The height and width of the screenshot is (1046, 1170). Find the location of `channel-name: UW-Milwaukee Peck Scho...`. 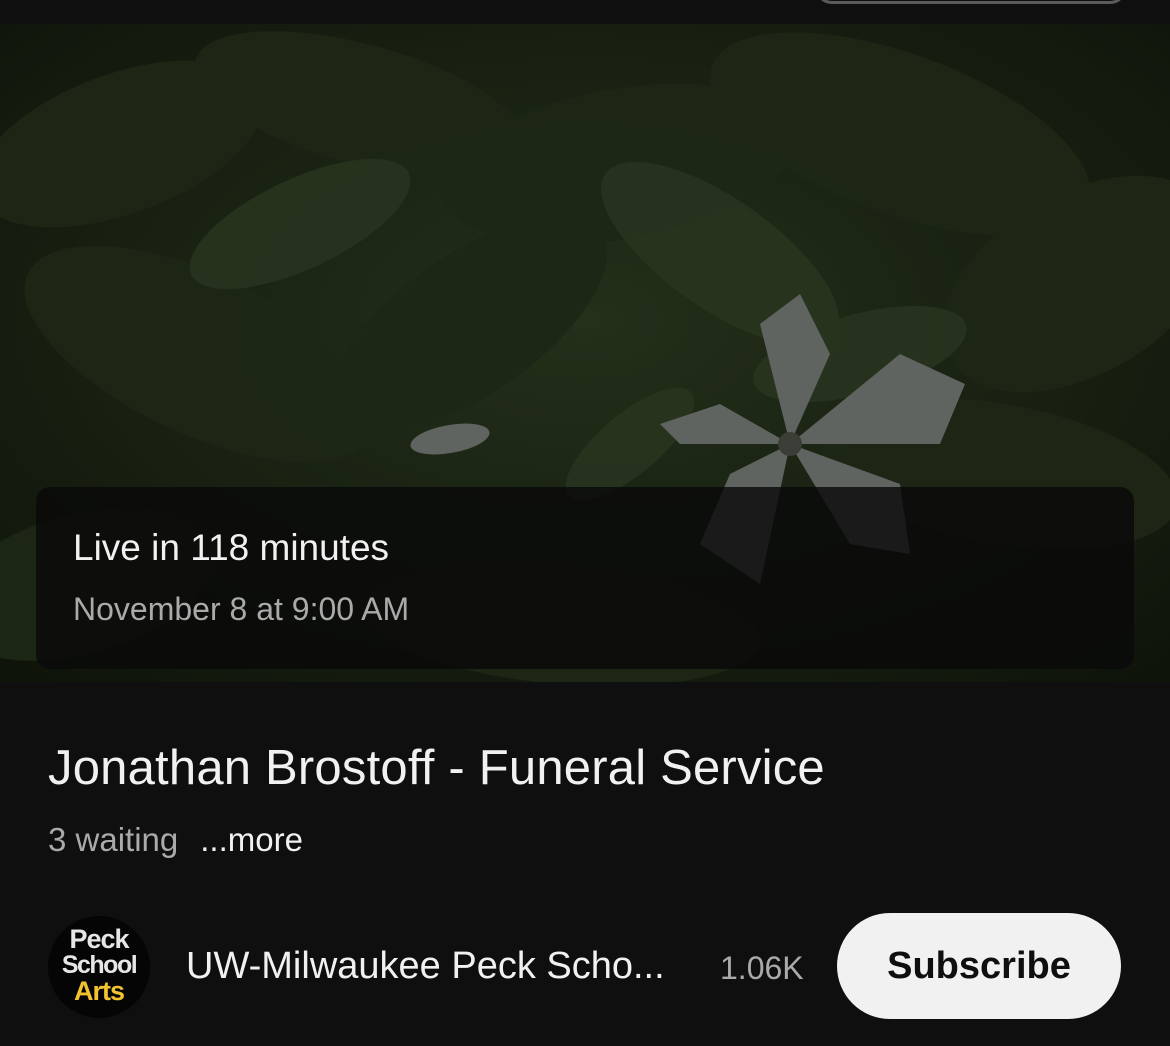

channel-name: UW-Milwaukee Peck Scho... is located at coordinates (425, 966).